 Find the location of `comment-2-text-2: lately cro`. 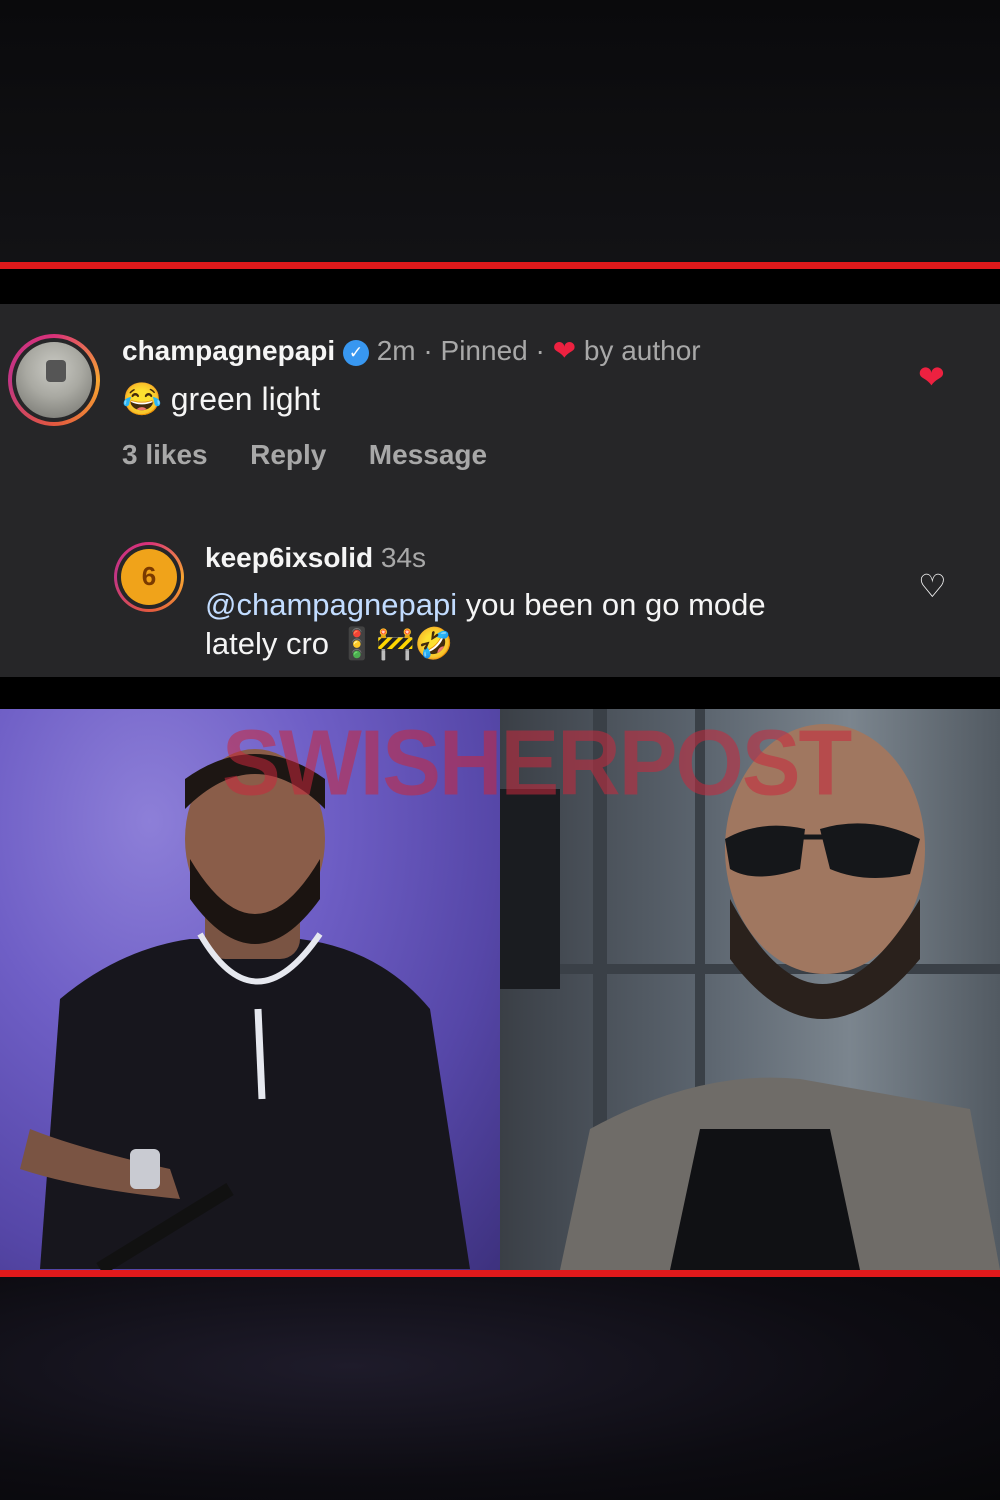

comment-2-text-2: lately cro is located at coordinates (267, 643).